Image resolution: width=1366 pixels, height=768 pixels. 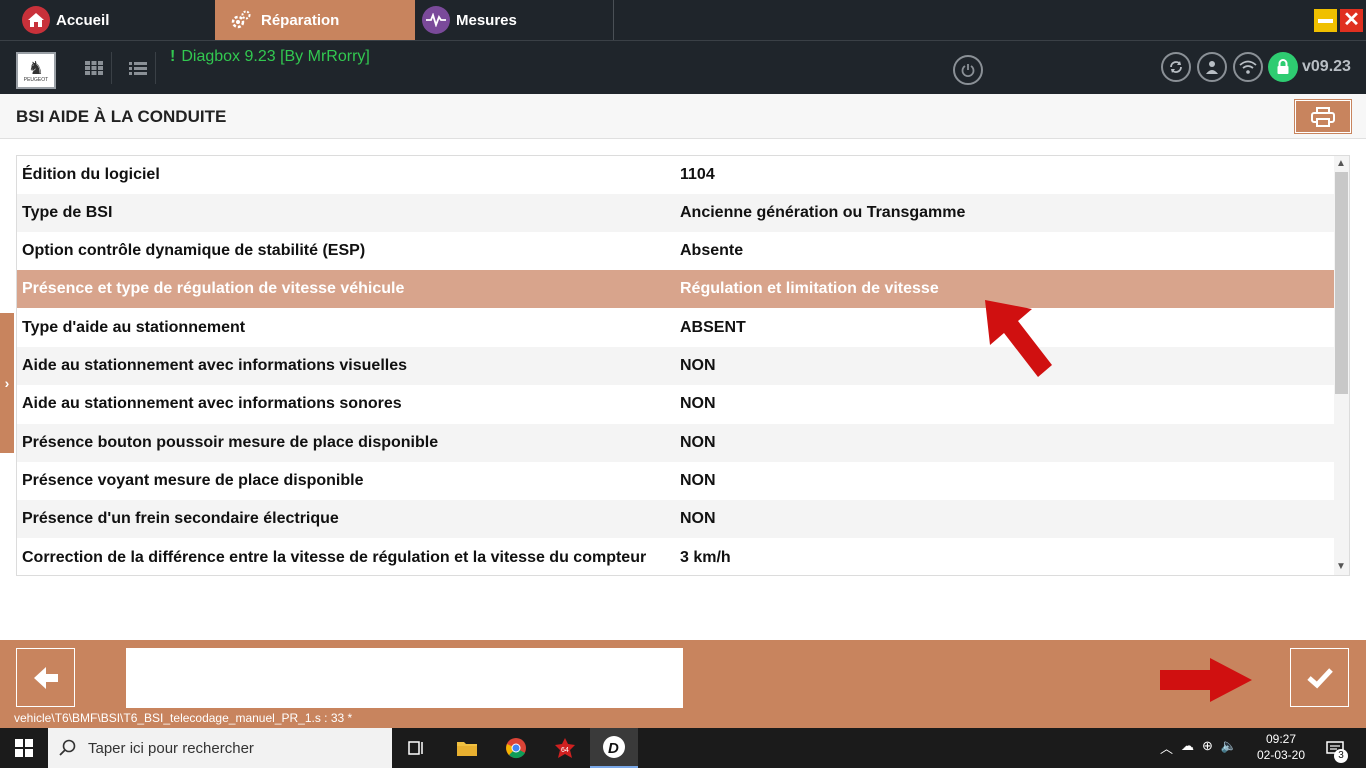 I want to click on svg-text: 64, so click(x=565, y=750).